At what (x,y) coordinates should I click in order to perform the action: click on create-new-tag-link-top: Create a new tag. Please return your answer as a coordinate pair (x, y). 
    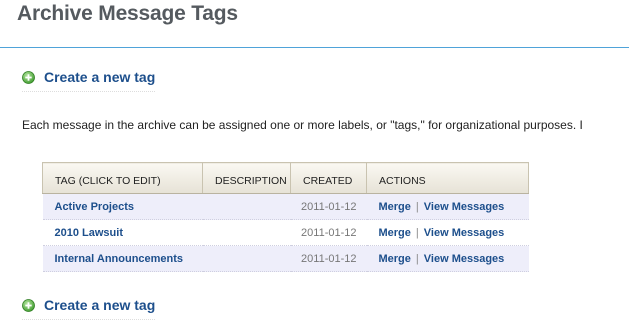
    Looking at the image, I should click on (89, 80).